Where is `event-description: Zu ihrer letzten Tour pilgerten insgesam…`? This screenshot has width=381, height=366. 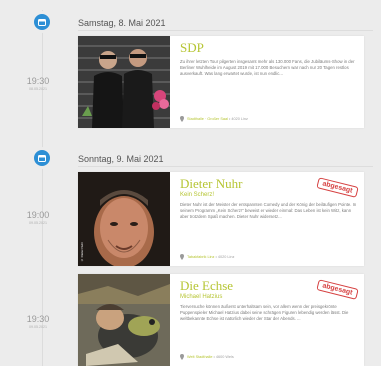
event-description: Zu ihrer letzten Tour pilgerten insgesam… is located at coordinates (267, 68).